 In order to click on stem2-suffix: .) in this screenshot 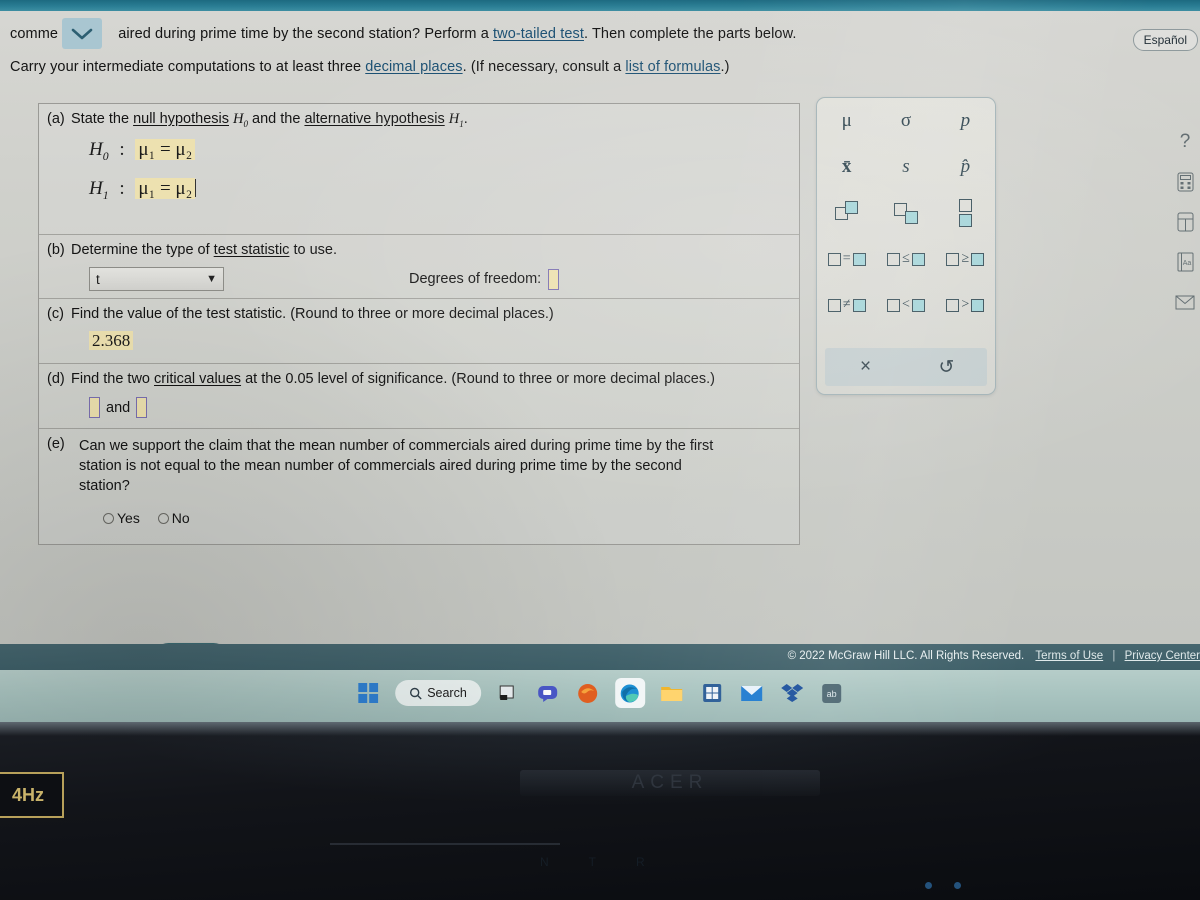, I will do `click(725, 67)`.